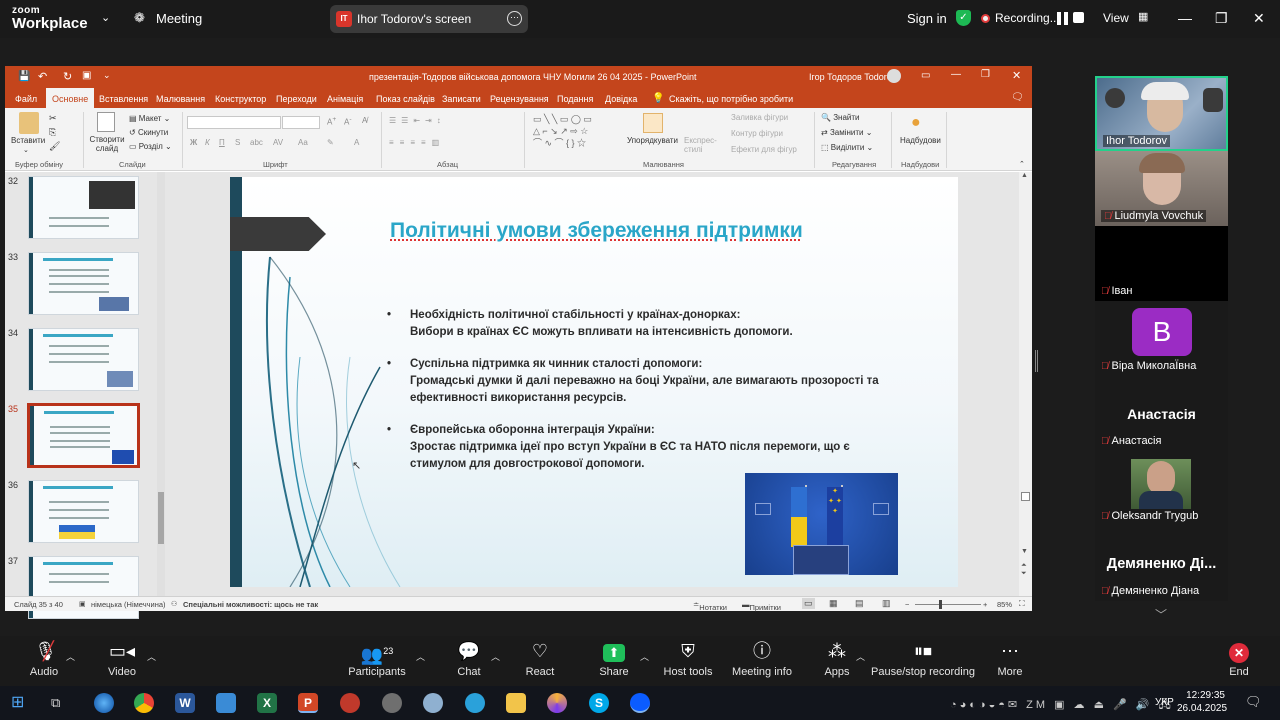 This screenshot has width=1280, height=720. What do you see at coordinates (575, 131) in the screenshot?
I see `shapes-gallery: ▭ ╲ ╲ ▭ ◯ ▭ △ ⌐ ↘ ↗ ⇨ ☆ ⌒ ∿ ⌒ { } ☆` at bounding box center [575, 131].